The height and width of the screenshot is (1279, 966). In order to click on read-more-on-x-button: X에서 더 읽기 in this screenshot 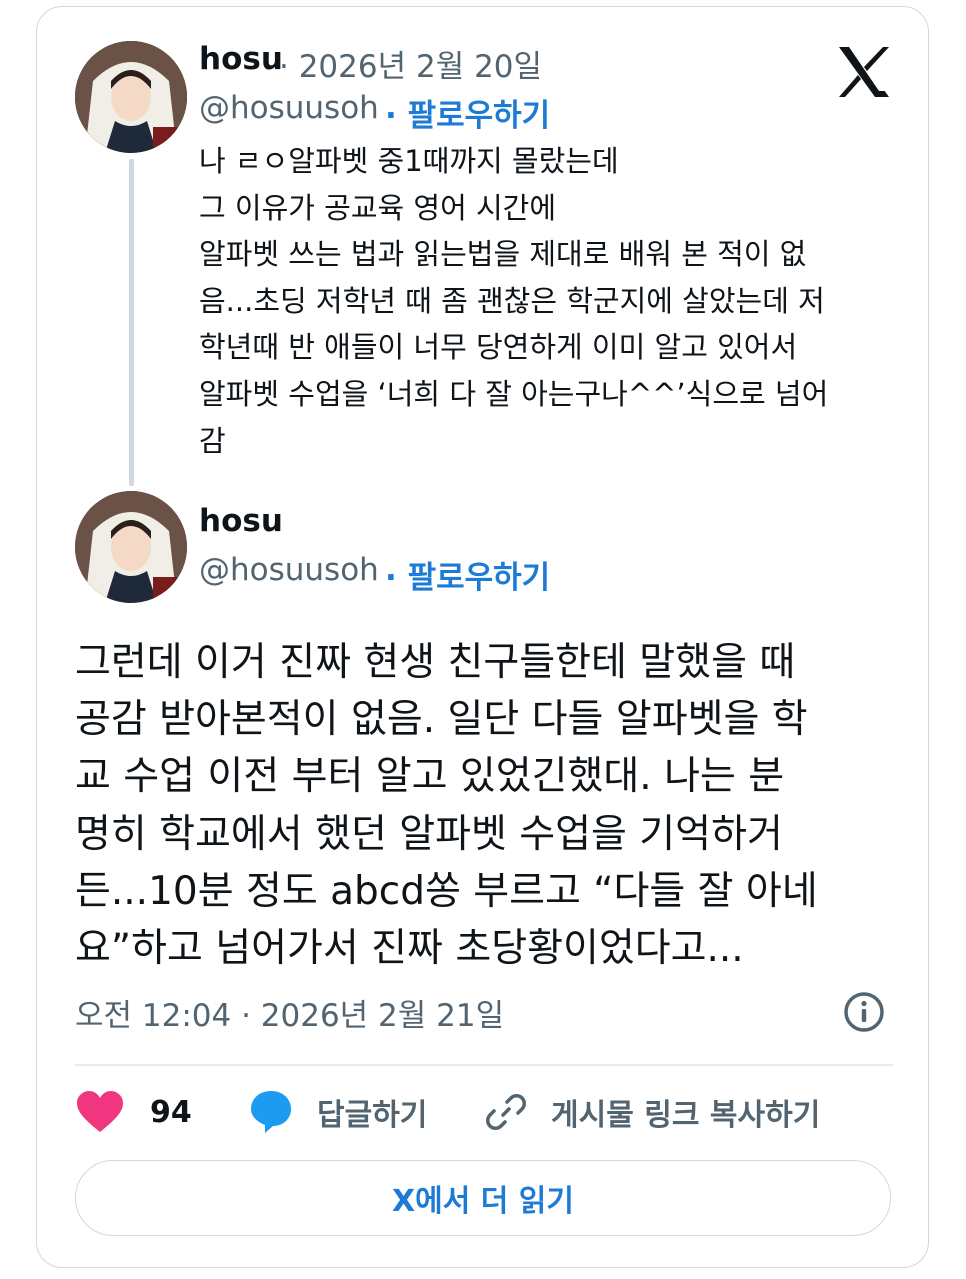, I will do `click(483, 1198)`.